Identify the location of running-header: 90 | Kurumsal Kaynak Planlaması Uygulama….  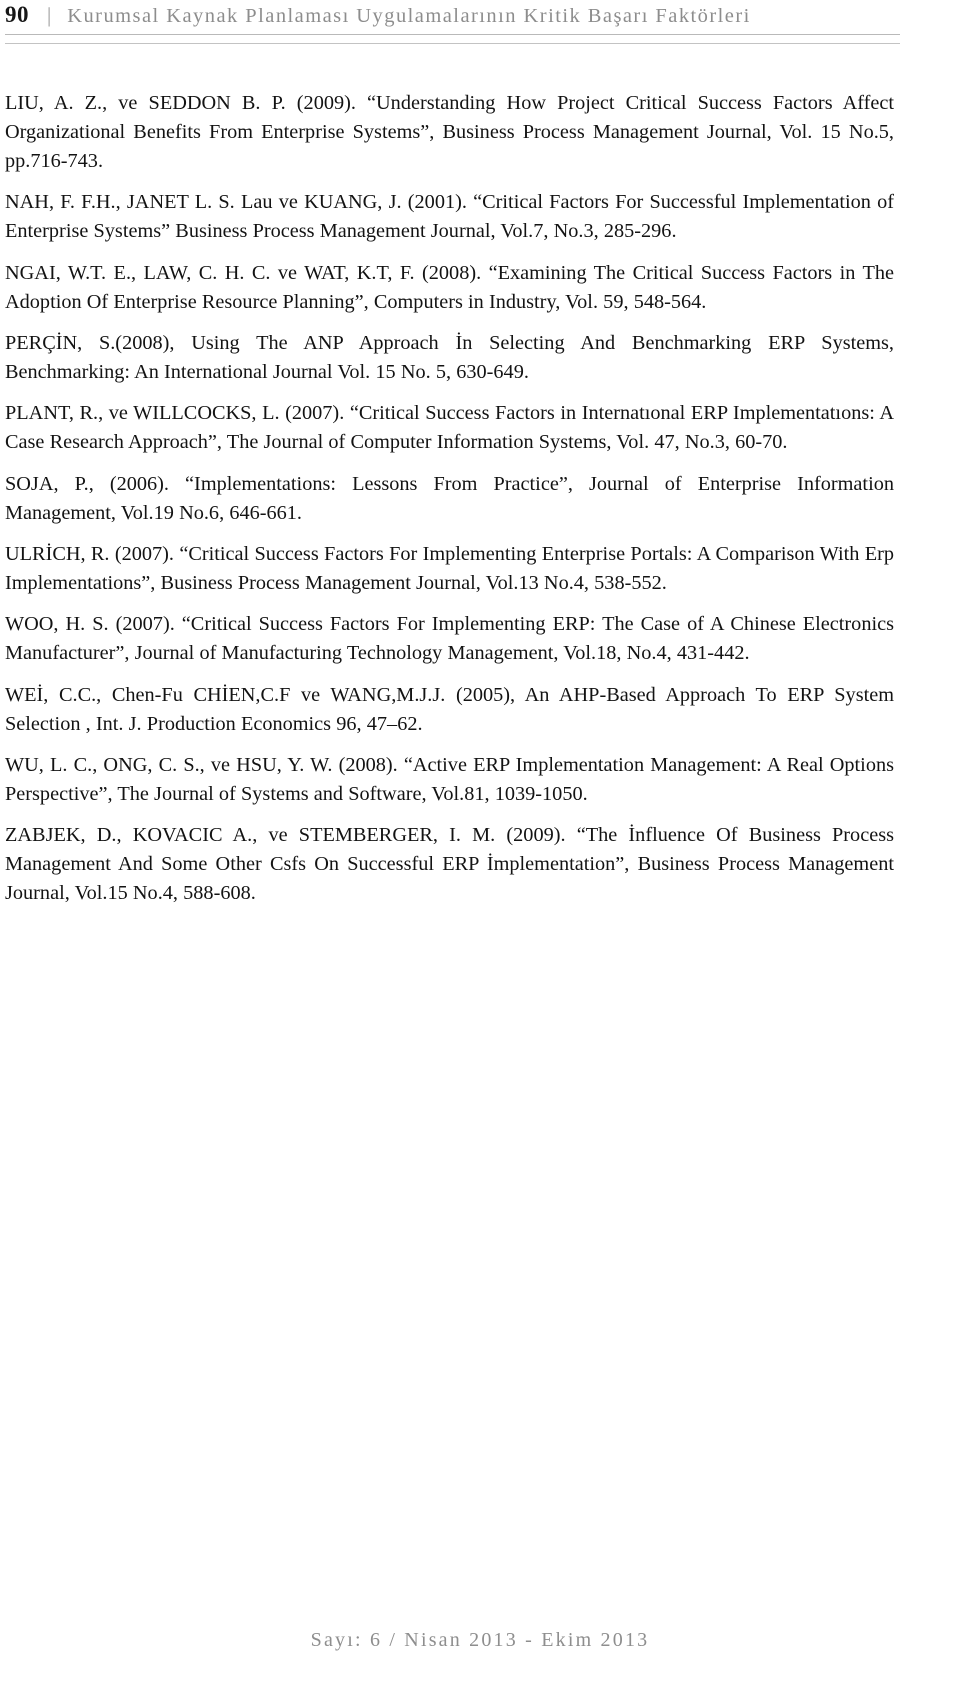
(452, 17).